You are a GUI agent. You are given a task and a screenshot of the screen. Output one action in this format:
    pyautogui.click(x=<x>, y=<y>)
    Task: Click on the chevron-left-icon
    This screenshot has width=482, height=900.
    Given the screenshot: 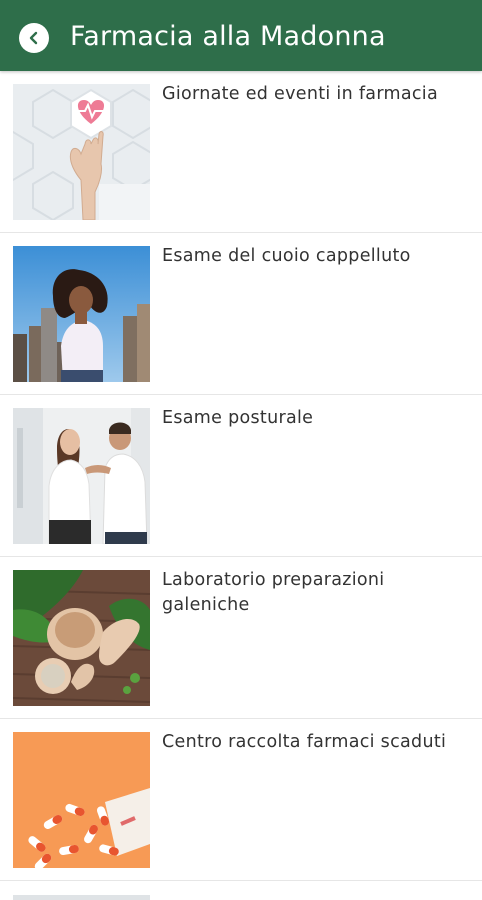 What is the action you would take?
    pyautogui.click(x=33, y=38)
    